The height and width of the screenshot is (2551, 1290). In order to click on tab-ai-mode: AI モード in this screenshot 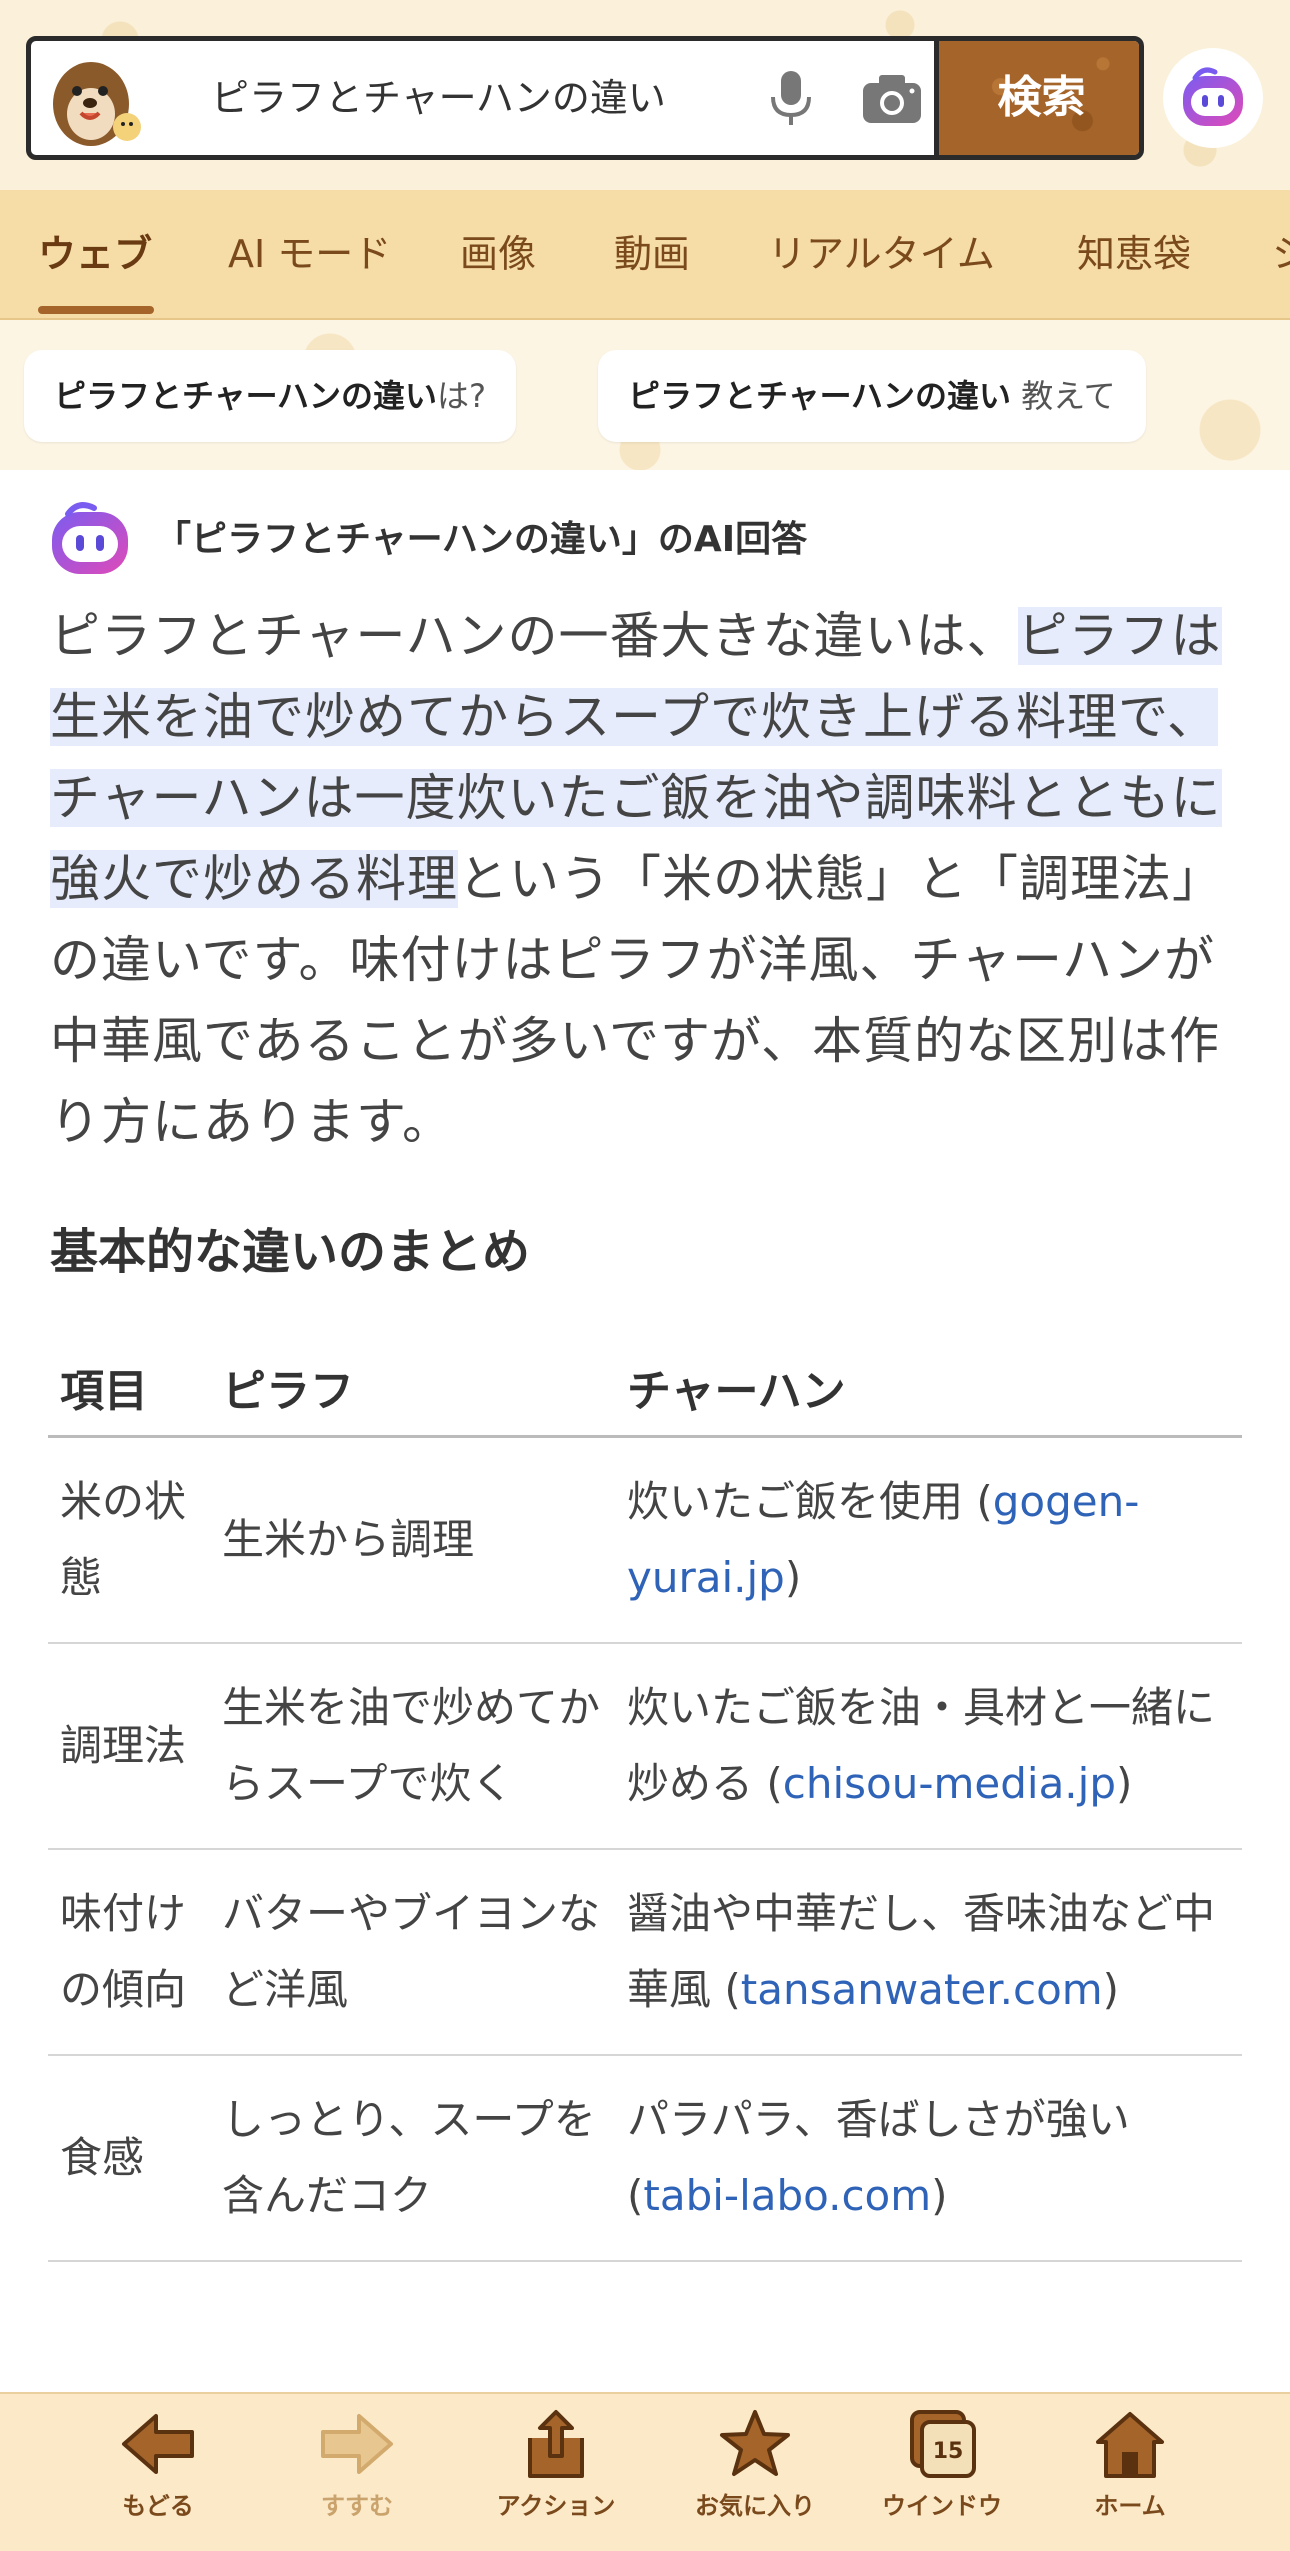, I will do `click(309, 254)`.